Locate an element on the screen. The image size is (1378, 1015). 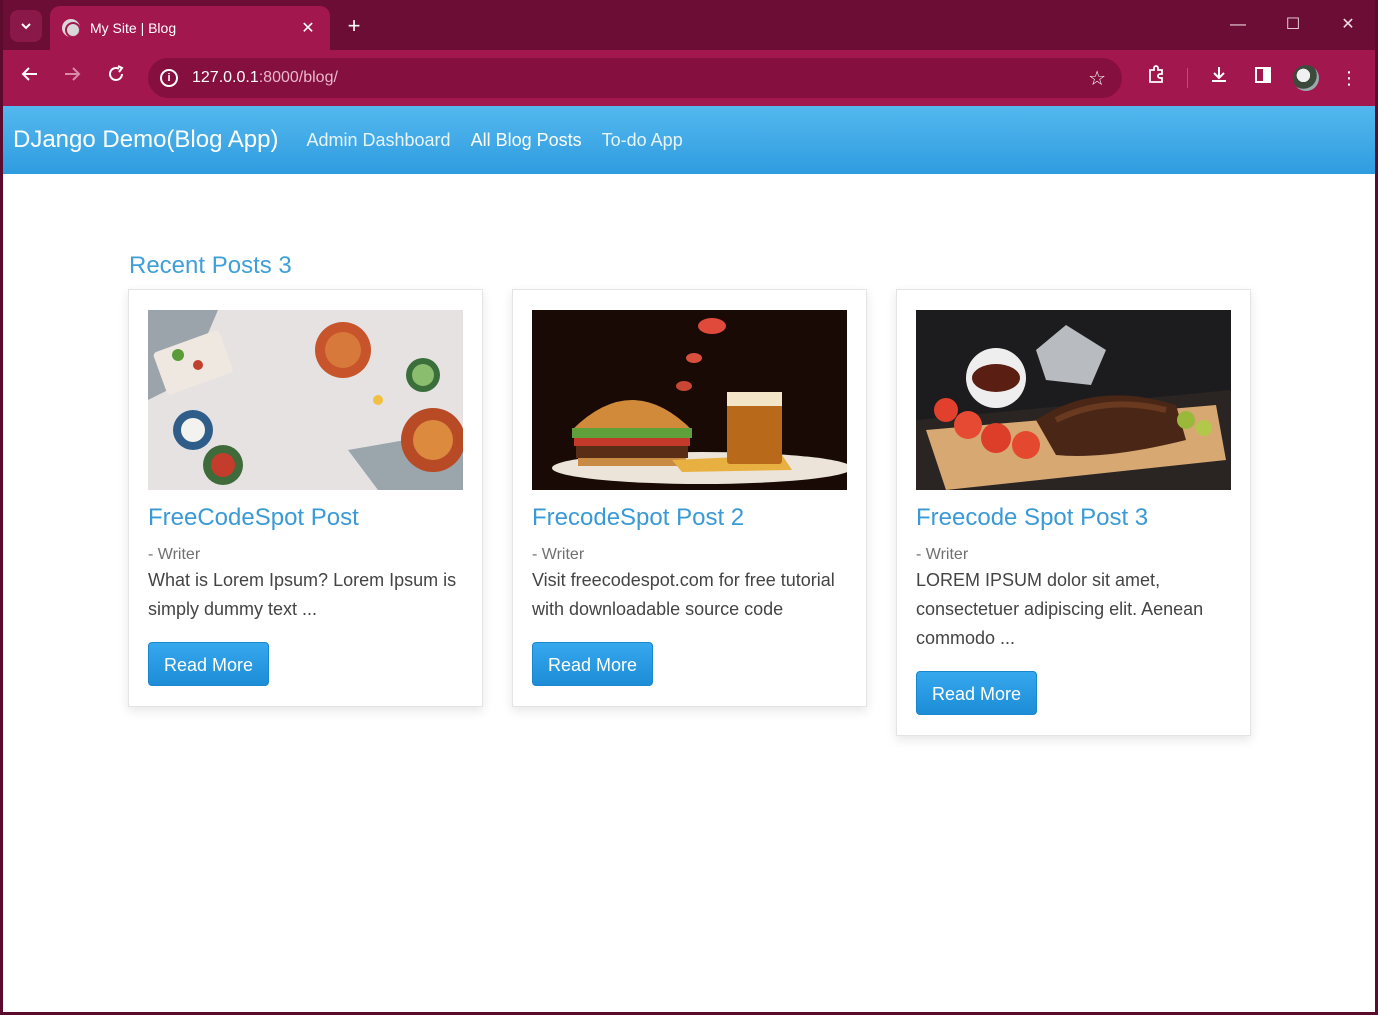
browser-tab-bar: My Site | Blog ✕ + — ☐ ✕ is located at coordinates (689, 25).